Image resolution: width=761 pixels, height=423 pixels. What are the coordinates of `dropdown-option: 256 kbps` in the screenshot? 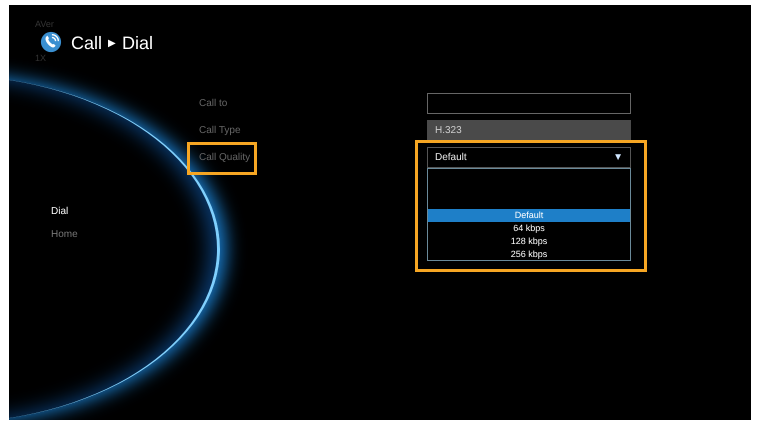 It's located at (529, 254).